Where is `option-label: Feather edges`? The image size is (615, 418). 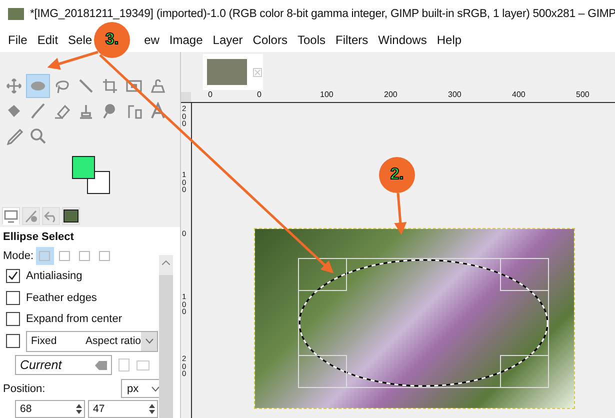 option-label: Feather edges is located at coordinates (61, 298).